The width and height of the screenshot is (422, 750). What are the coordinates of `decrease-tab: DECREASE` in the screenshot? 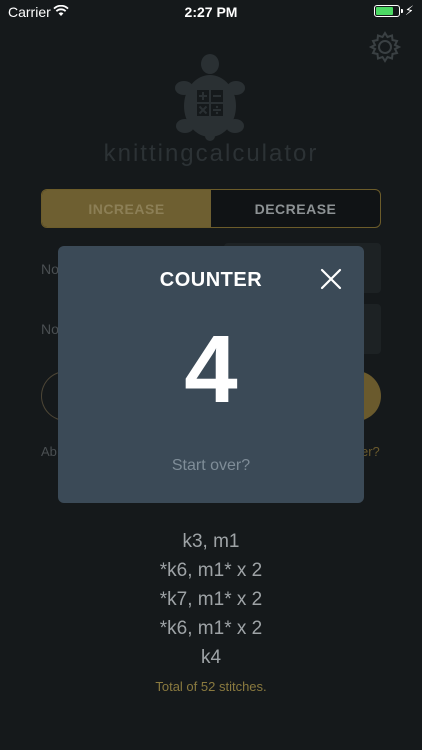 It's located at (295, 208).